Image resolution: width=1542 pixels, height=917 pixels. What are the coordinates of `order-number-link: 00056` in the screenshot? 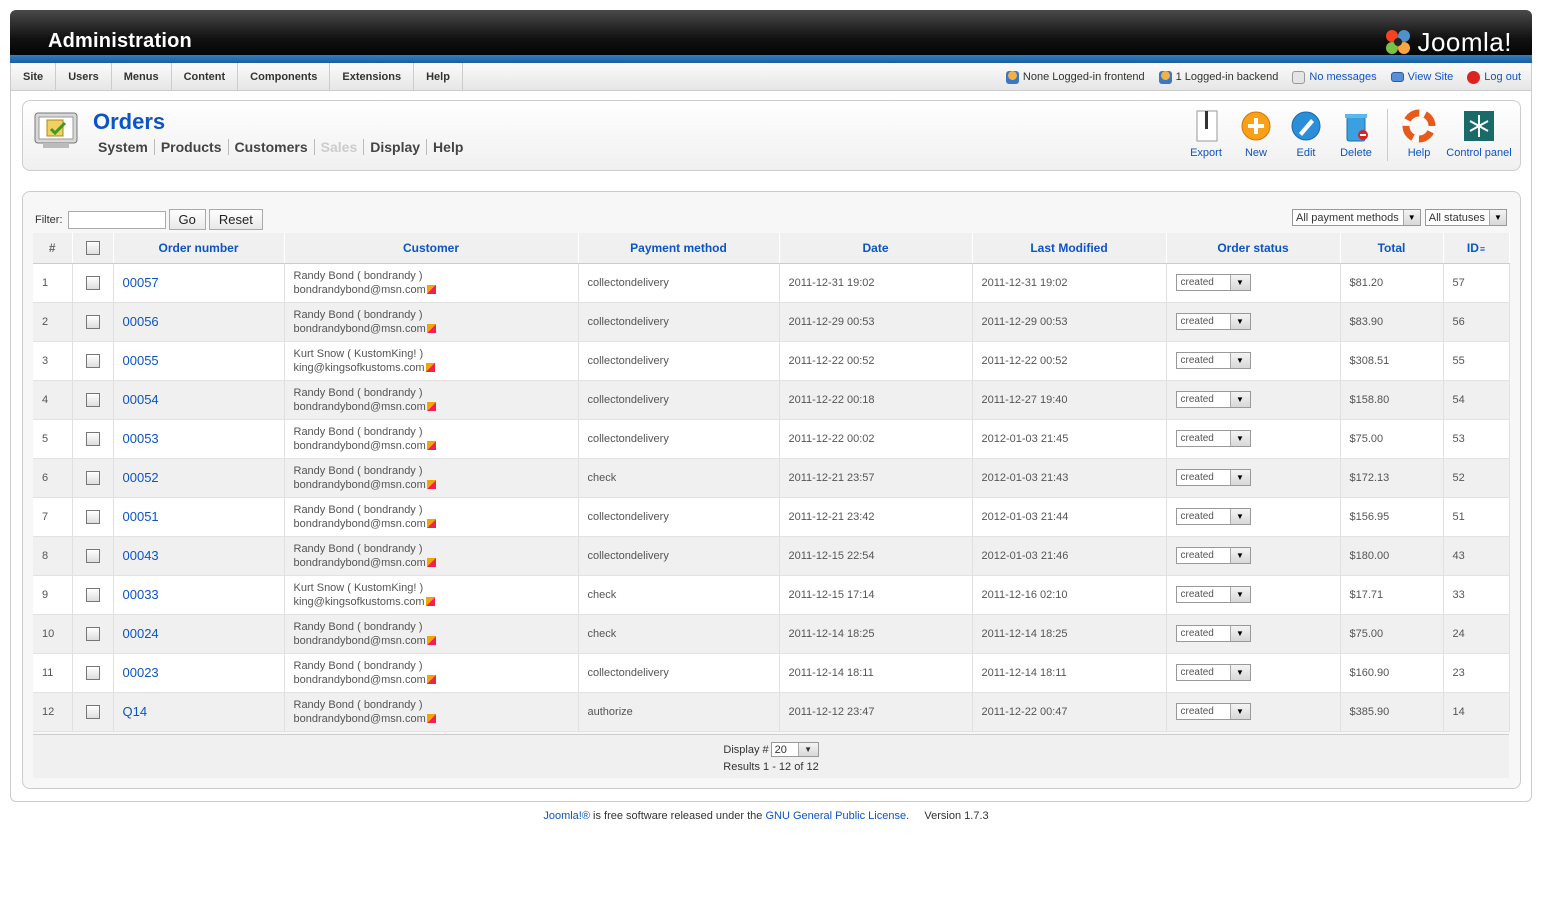 It's located at (141, 321).